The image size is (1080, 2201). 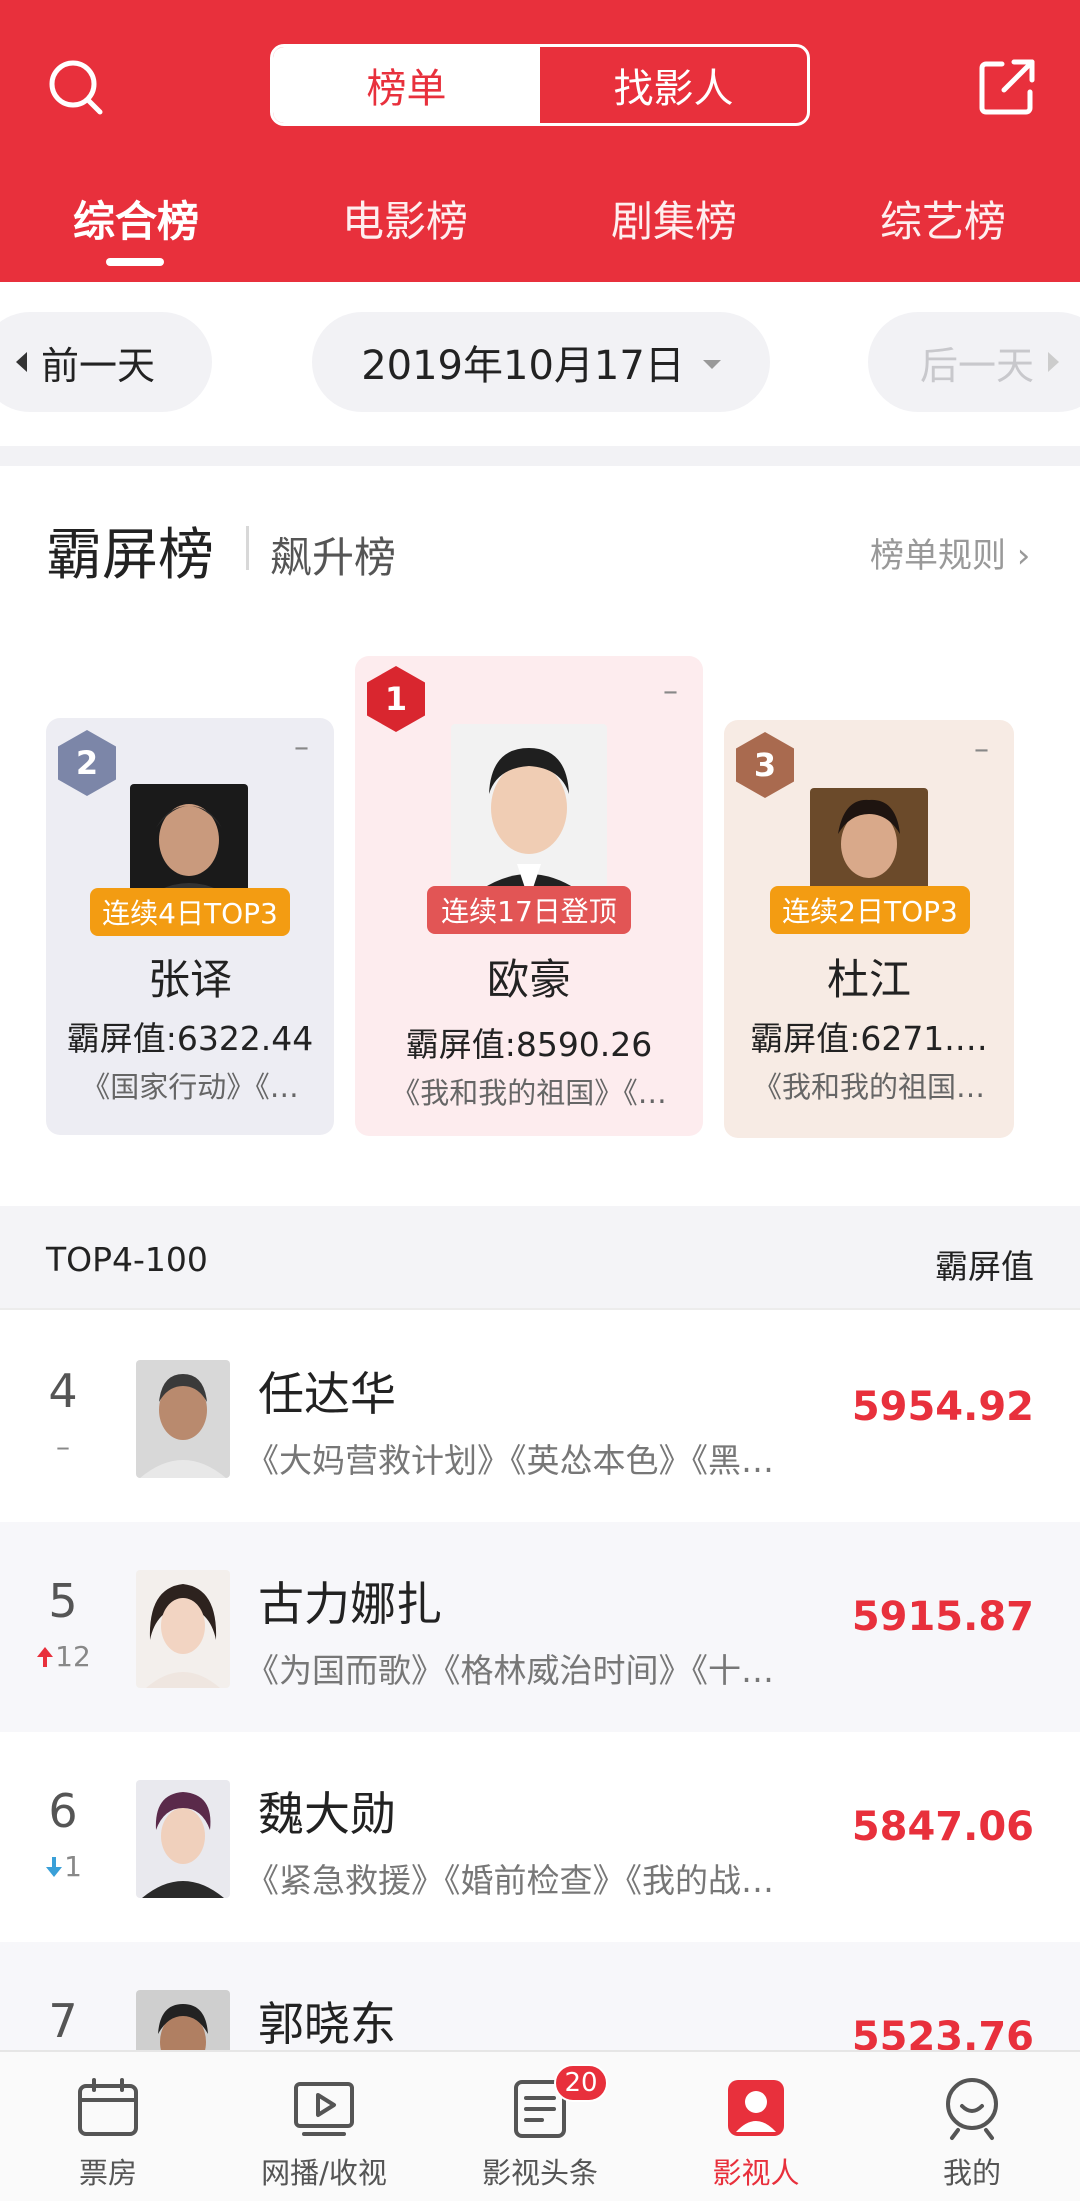 I want to click on list-header: TOP4-100 霸屏值, so click(x=540, y=1258).